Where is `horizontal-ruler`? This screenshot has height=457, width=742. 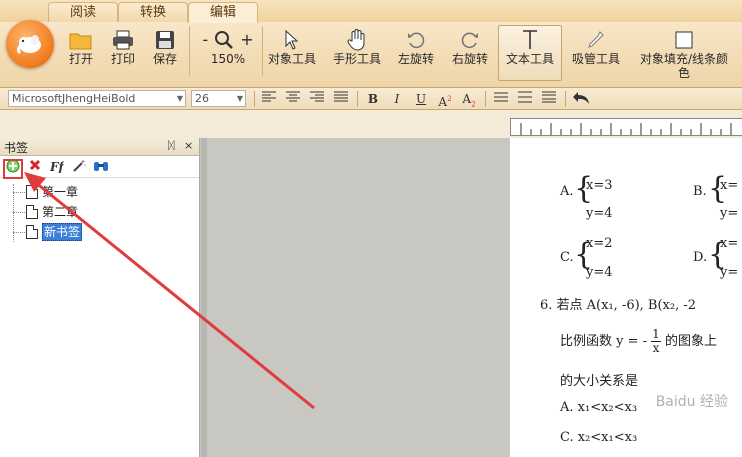
horizontal-ruler is located at coordinates (626, 127).